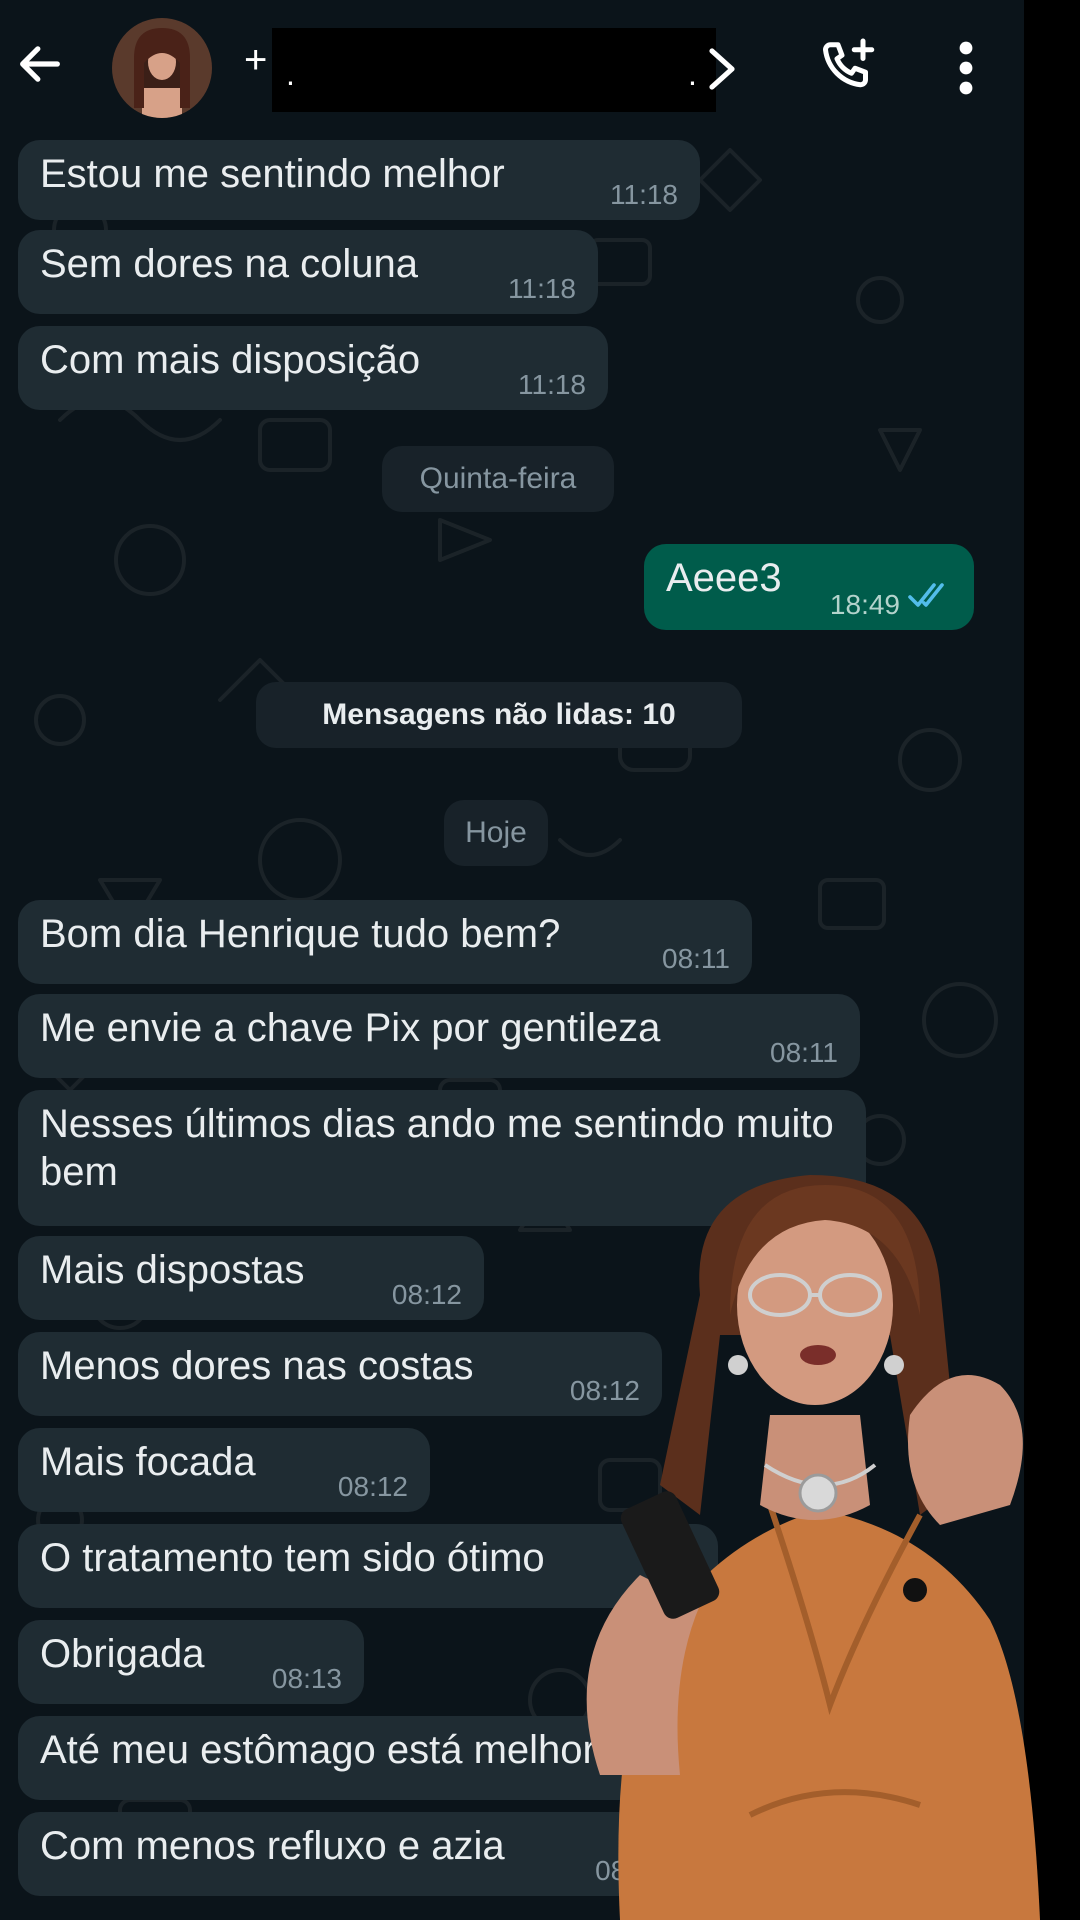 The image size is (1080, 1920). I want to click on unread-messages-banner: Mensagens não lidas: 10, so click(499, 715).